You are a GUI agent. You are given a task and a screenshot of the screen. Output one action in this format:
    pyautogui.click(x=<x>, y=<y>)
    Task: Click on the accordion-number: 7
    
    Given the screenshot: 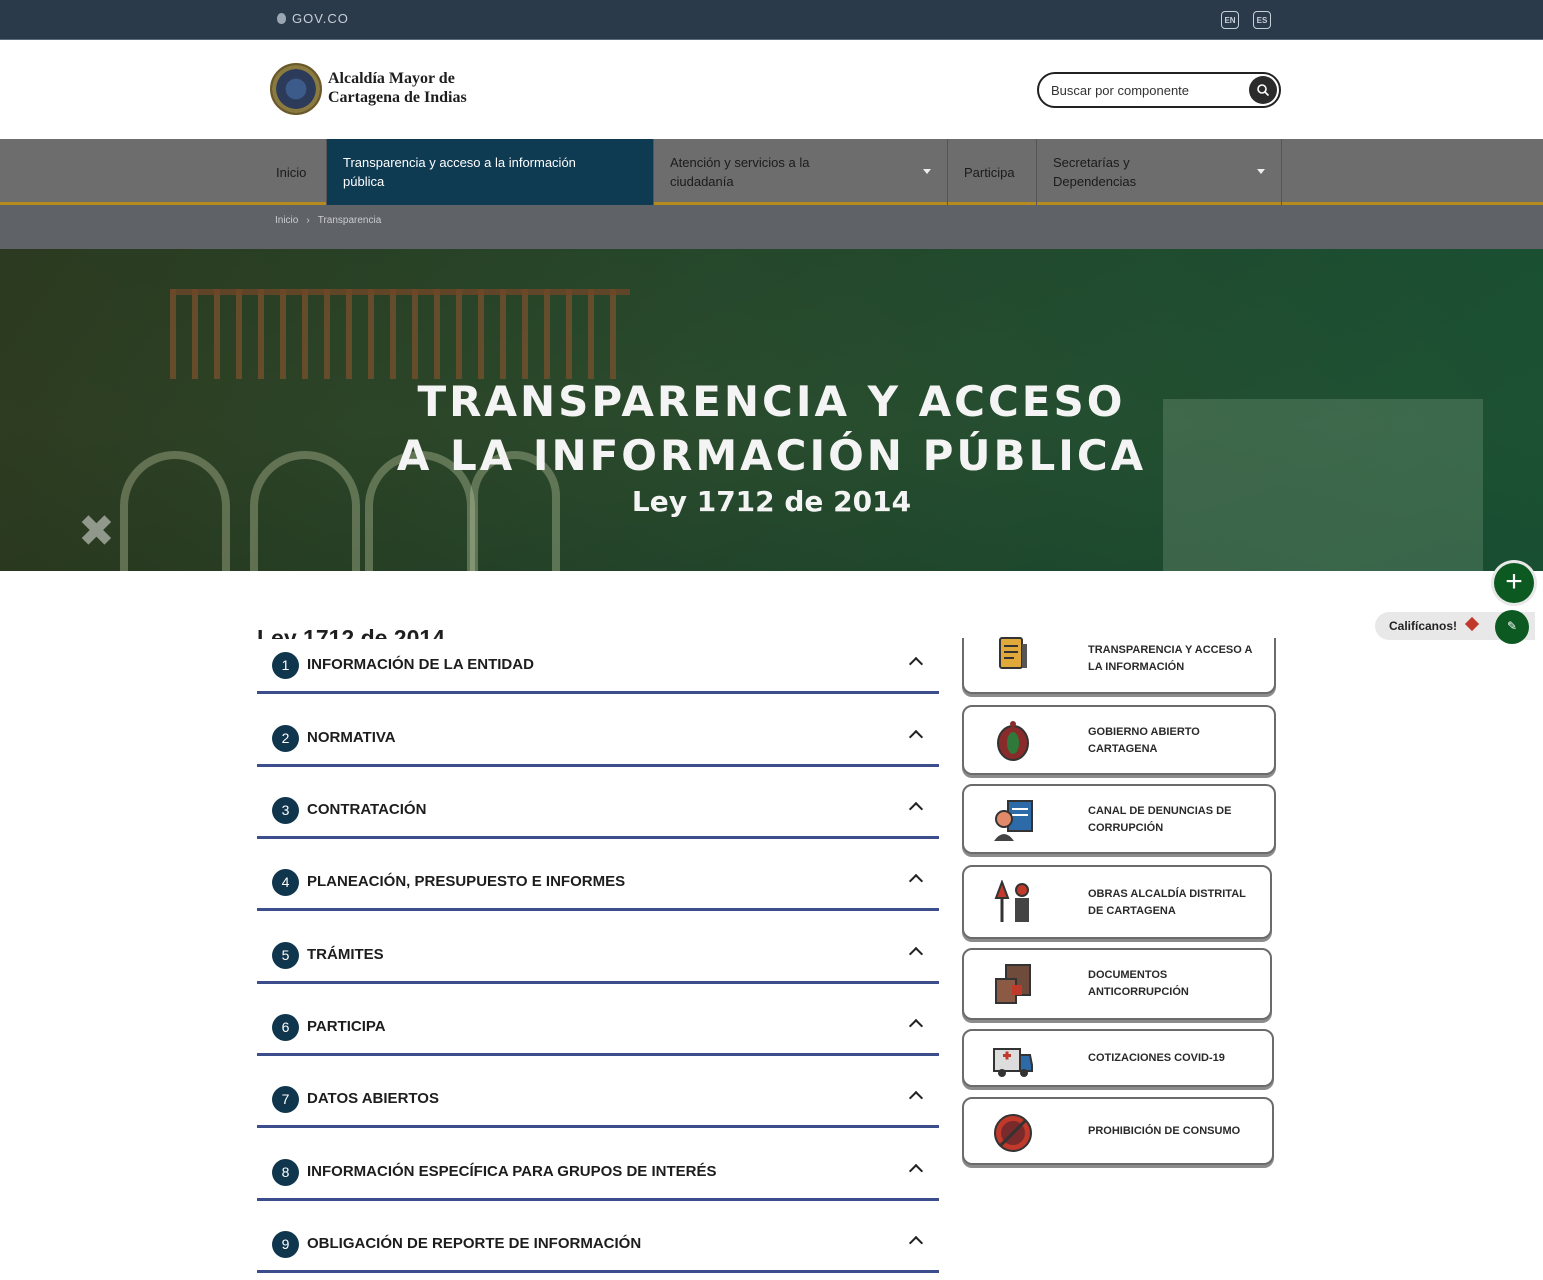 What is the action you would take?
    pyautogui.click(x=285, y=1099)
    